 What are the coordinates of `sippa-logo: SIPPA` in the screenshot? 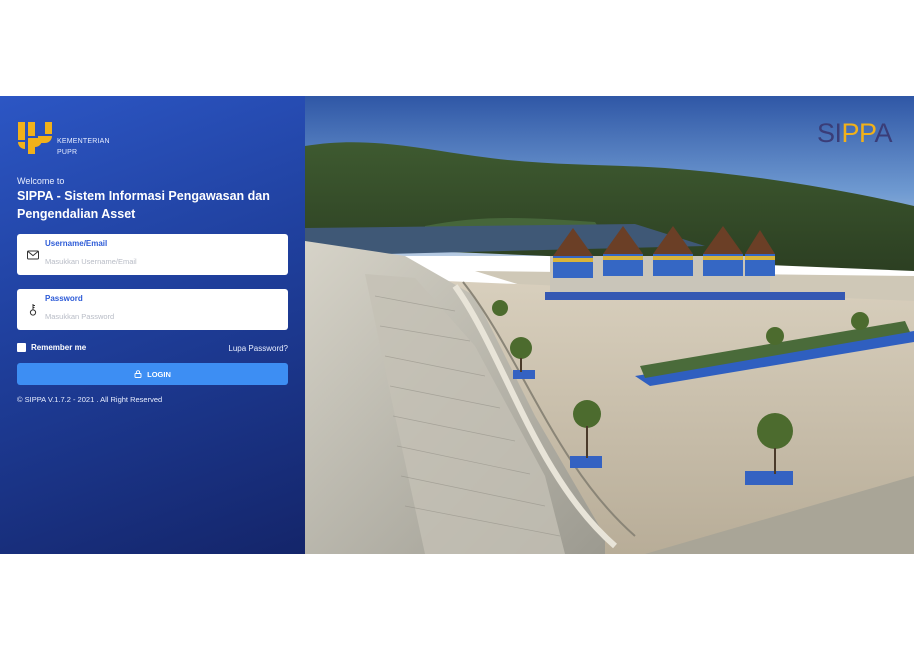 It's located at (854, 133).